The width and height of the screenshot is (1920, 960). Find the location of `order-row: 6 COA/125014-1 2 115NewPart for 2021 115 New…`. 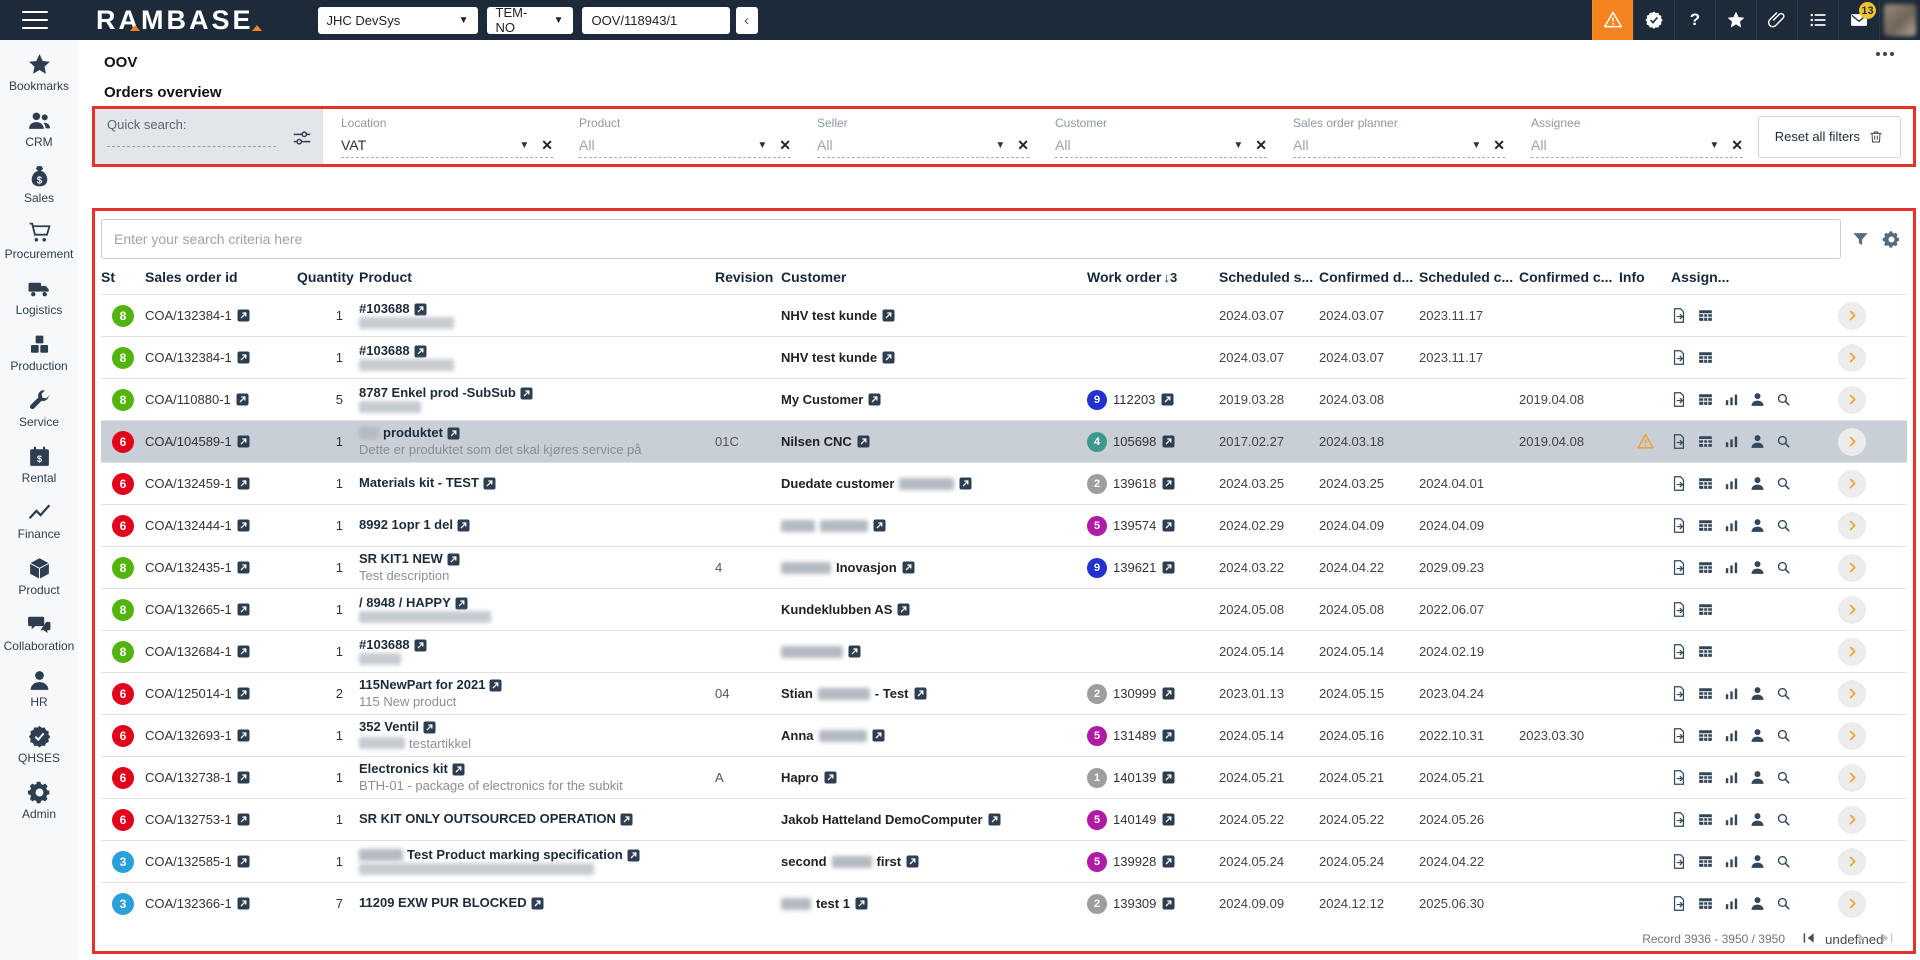

order-row: 6 COA/125014-1 2 115NewPart for 2021 115 New… is located at coordinates (1004, 693).